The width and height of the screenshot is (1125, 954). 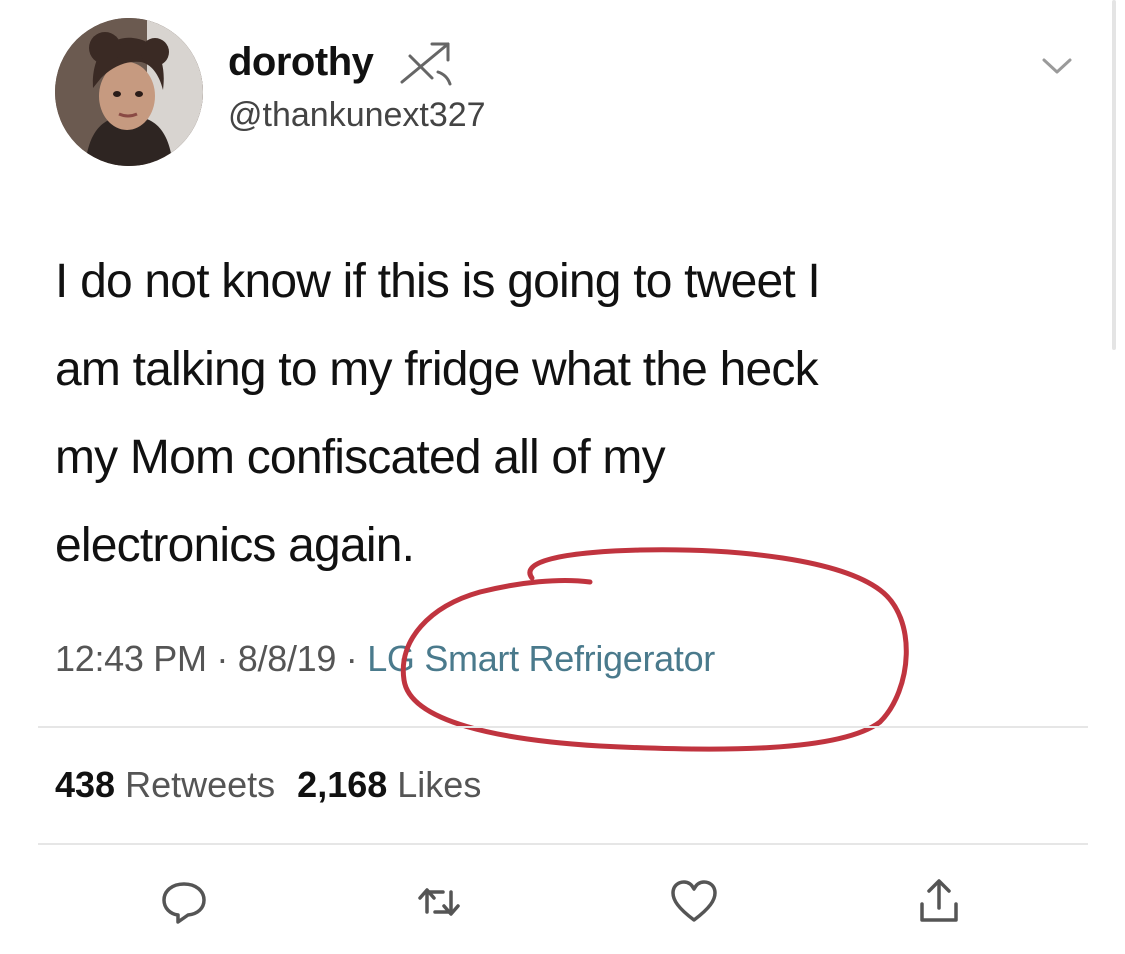 I want to click on tweet-stats: 438 Retweets 2,168 Likes, so click(x=268, y=785).